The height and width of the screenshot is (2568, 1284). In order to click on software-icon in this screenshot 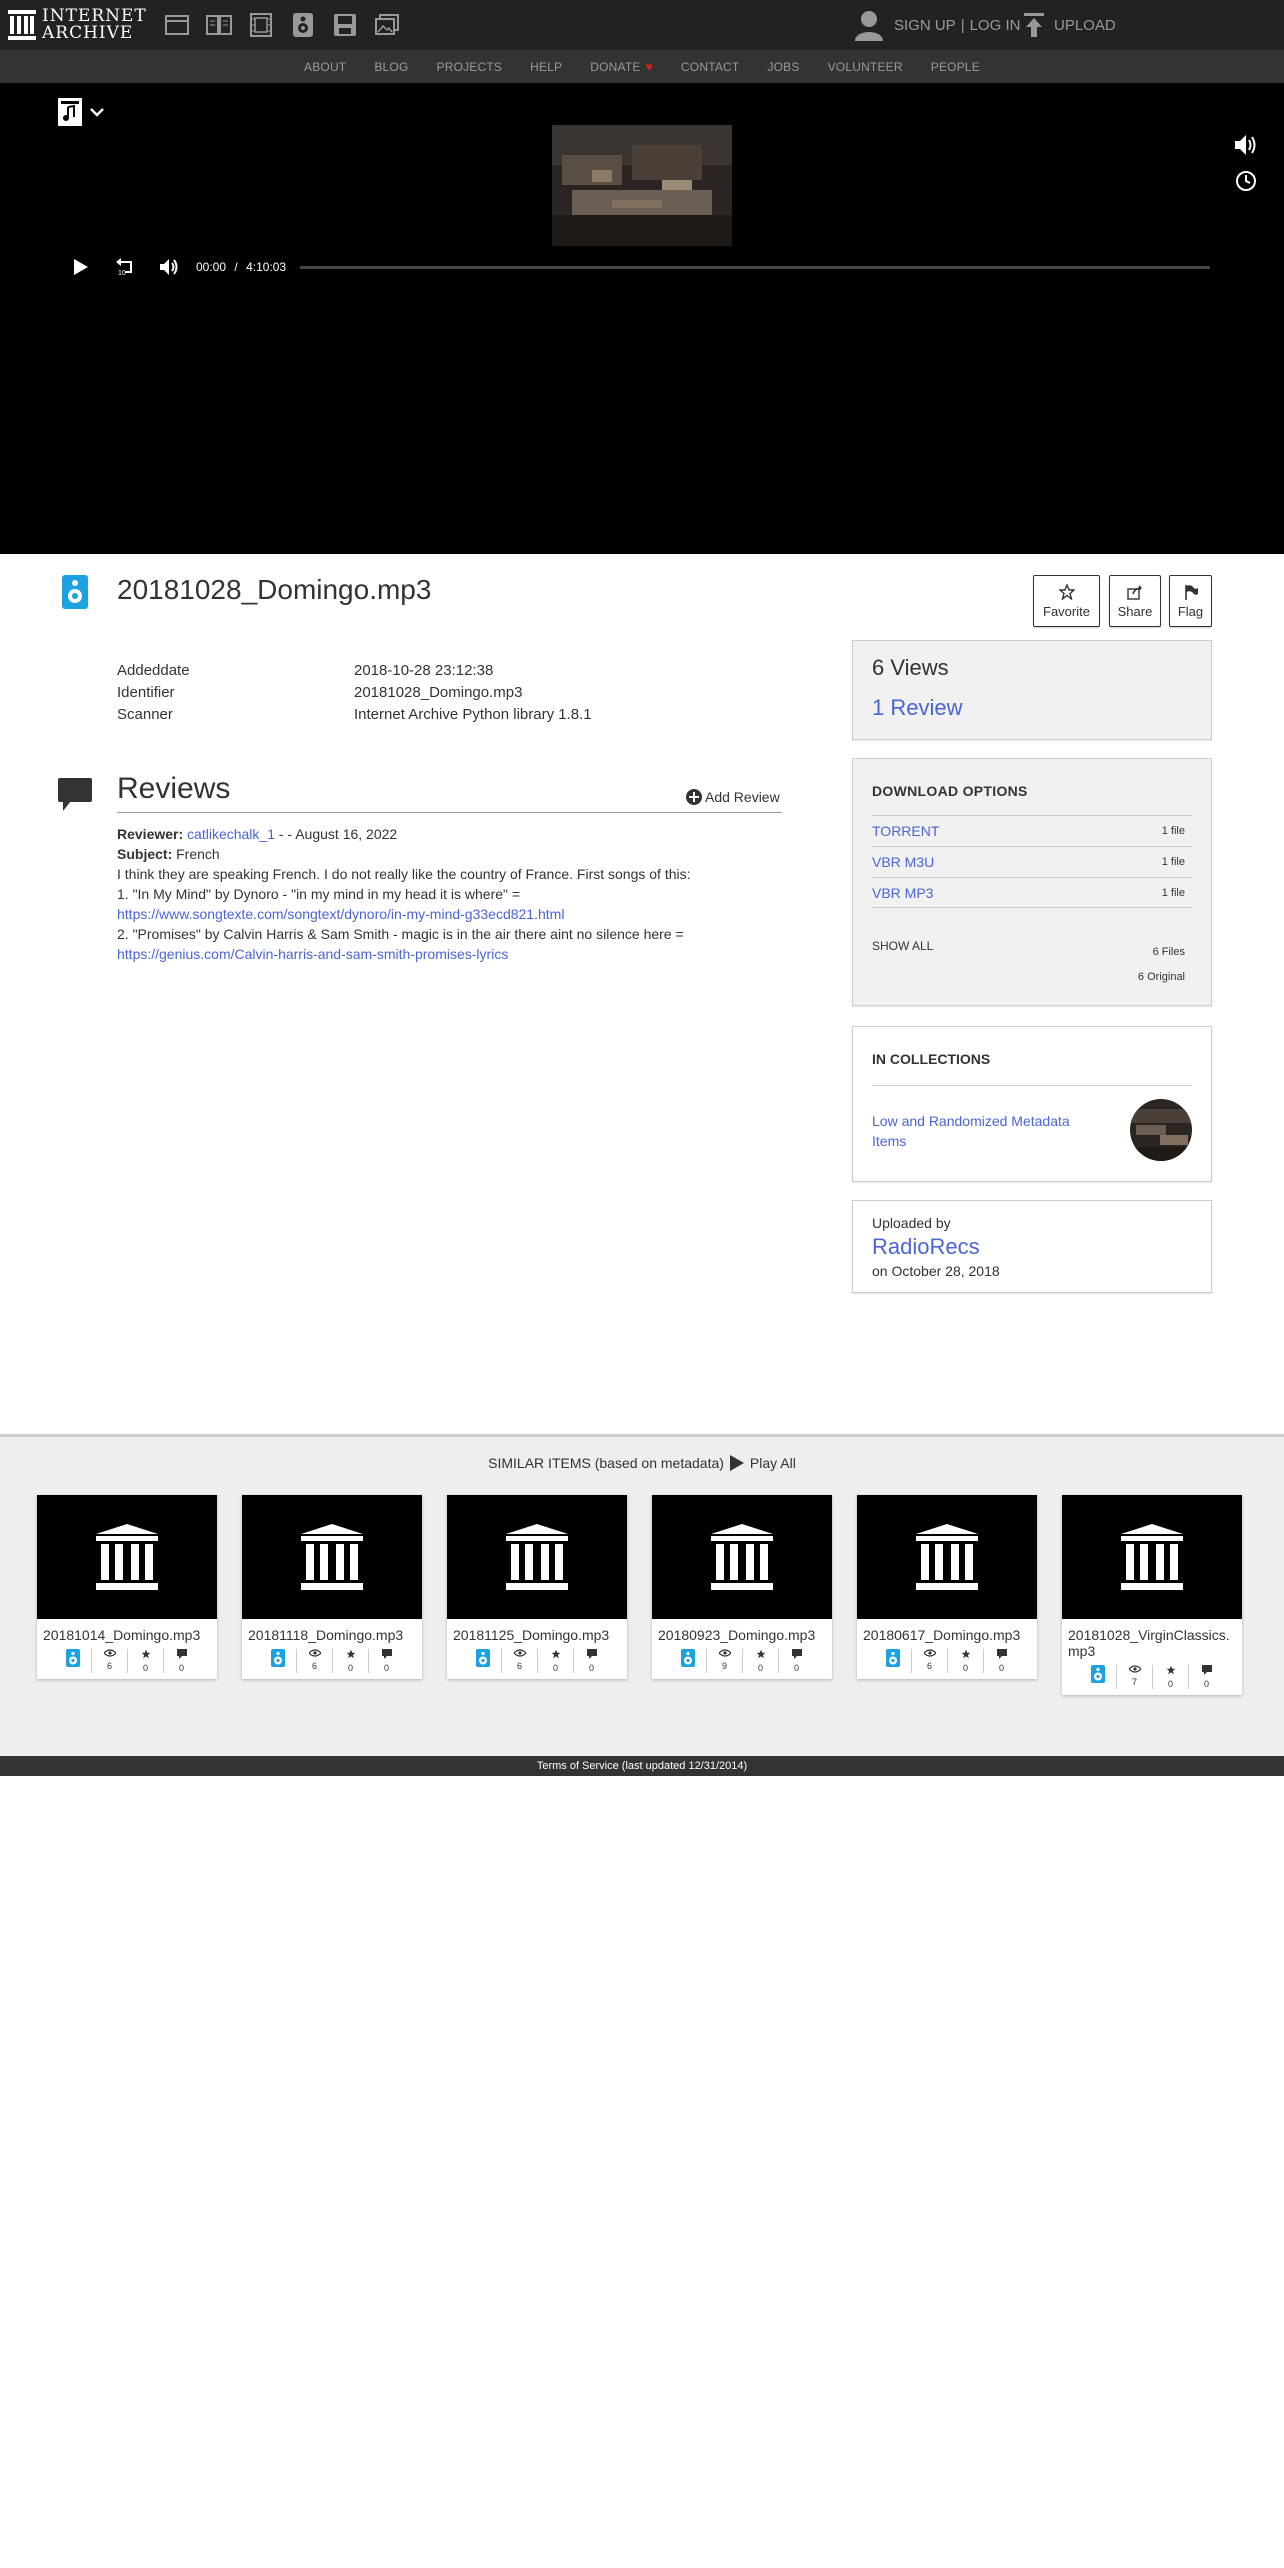, I will do `click(345, 25)`.